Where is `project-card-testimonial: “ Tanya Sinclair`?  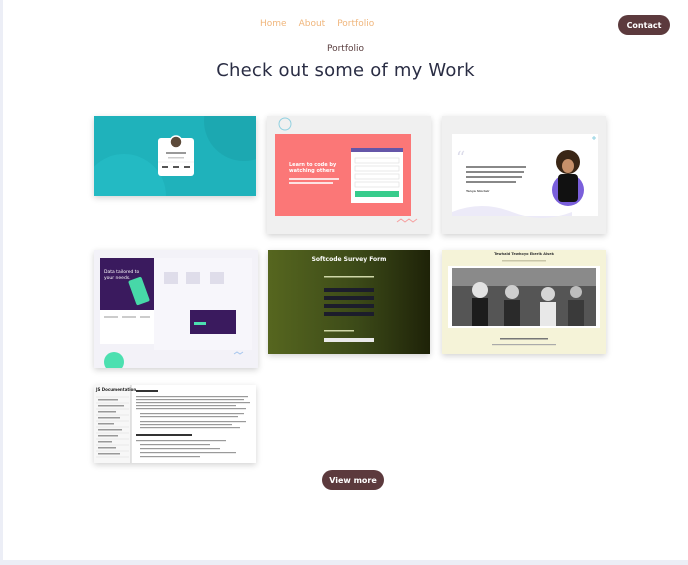
project-card-testimonial: “ Tanya Sinclair is located at coordinates (524, 175).